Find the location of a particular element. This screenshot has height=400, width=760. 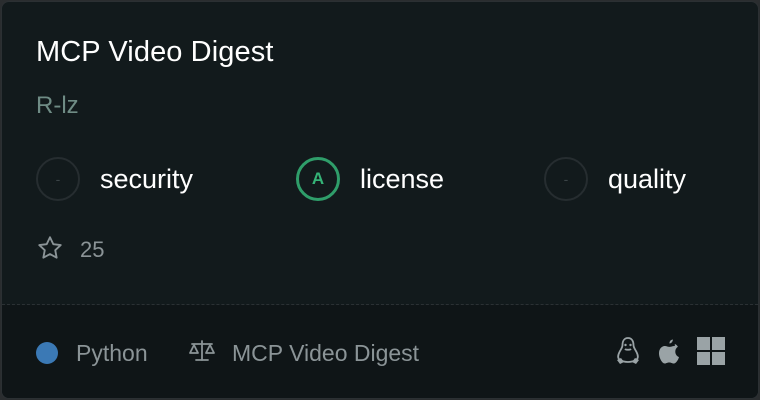

scale-icon is located at coordinates (202, 353).